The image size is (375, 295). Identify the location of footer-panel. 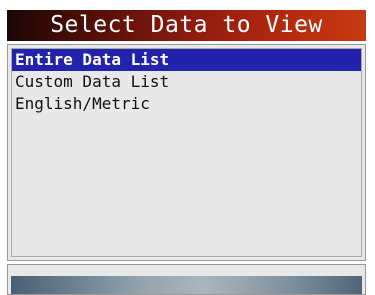
(186, 279).